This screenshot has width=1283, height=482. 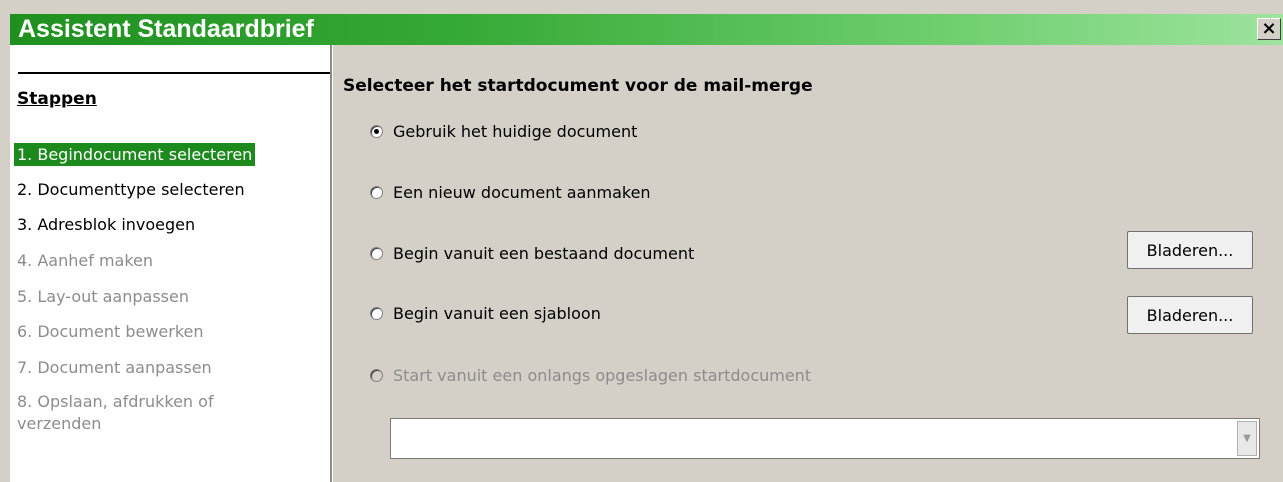 I want to click on chevron-down-icon: ▼, so click(x=1247, y=438).